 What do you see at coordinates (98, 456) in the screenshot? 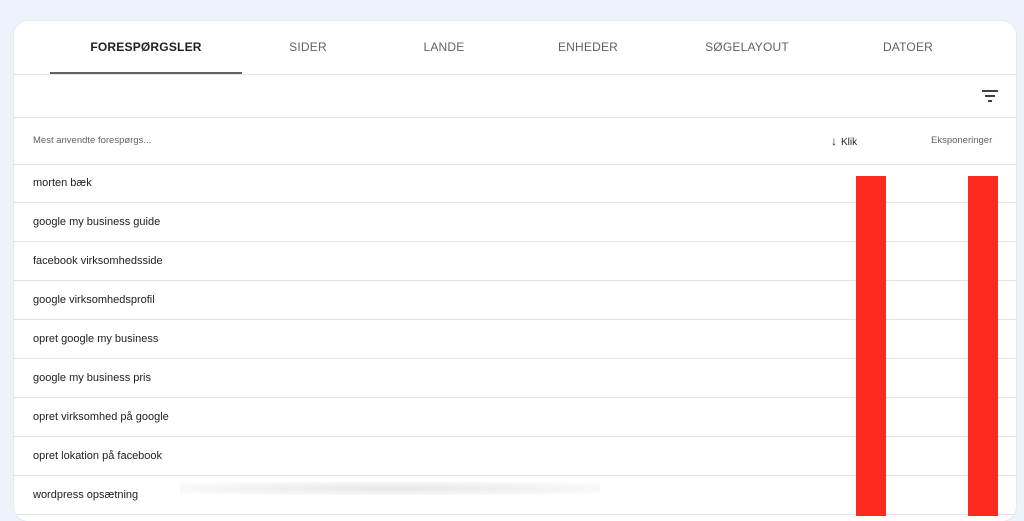
I see `query-cell: opret lokation på facebook` at bounding box center [98, 456].